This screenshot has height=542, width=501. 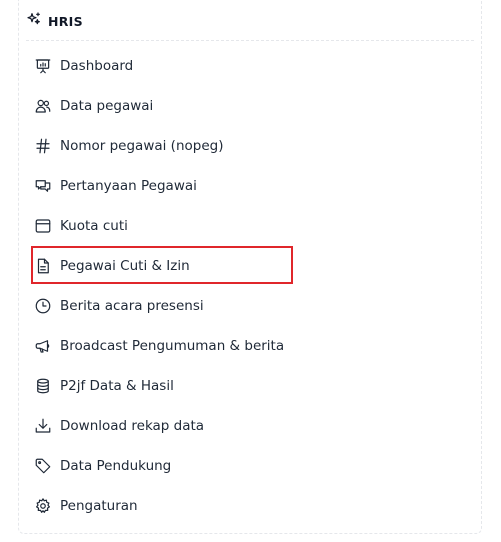 What do you see at coordinates (43, 386) in the screenshot?
I see `database-icon` at bounding box center [43, 386].